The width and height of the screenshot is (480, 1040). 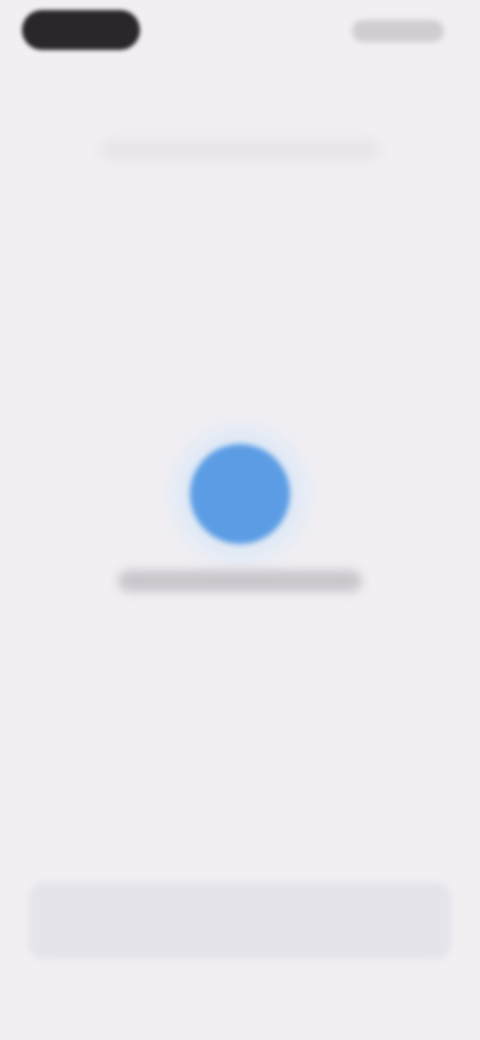 I want to click on loading-label, so click(x=240, y=581).